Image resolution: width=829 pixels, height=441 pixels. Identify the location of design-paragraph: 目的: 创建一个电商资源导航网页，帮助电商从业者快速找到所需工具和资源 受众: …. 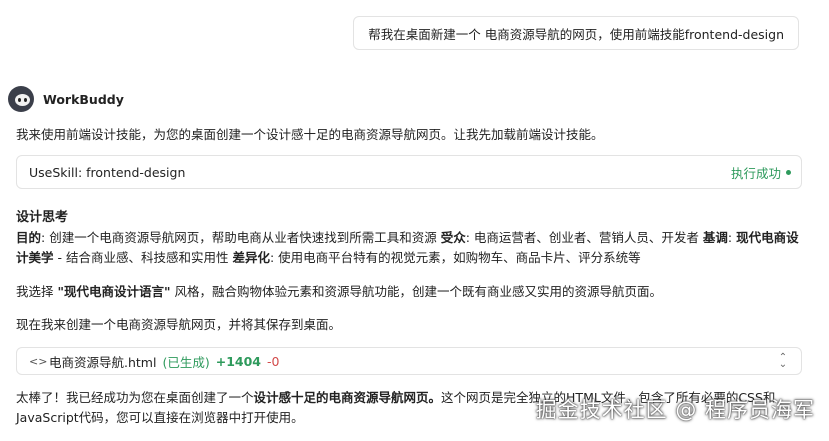
(411, 248).